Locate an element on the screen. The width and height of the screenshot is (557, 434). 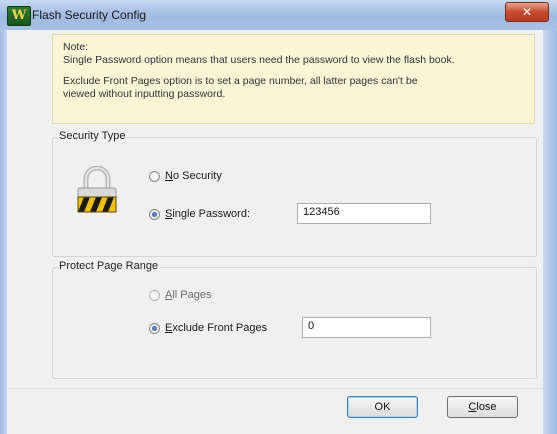
exclude-front-pages-input: 0 is located at coordinates (366, 327).